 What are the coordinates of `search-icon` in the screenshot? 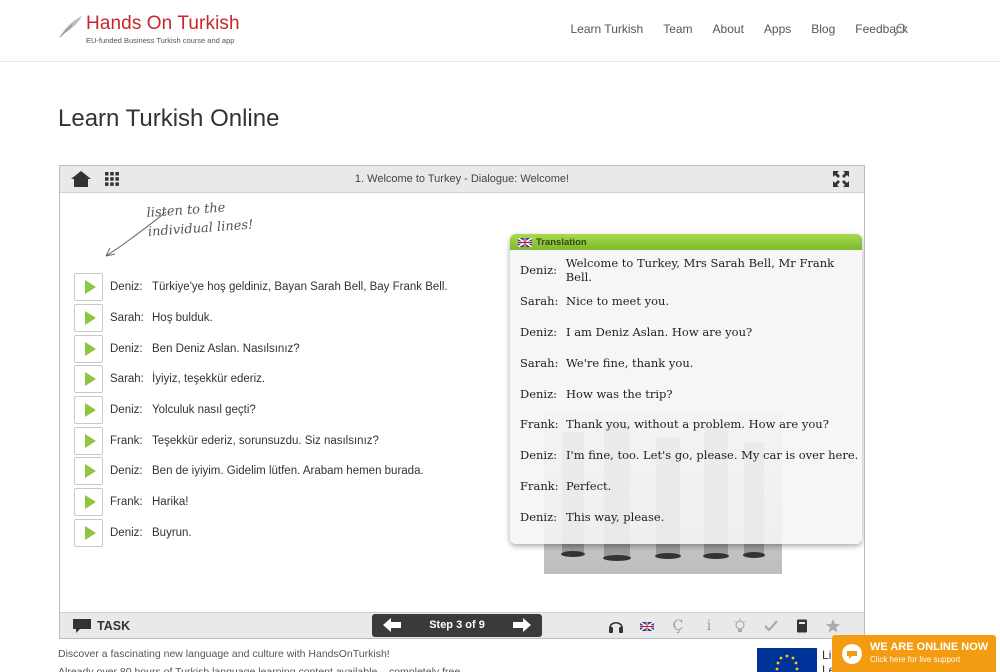 It's located at (900, 30).